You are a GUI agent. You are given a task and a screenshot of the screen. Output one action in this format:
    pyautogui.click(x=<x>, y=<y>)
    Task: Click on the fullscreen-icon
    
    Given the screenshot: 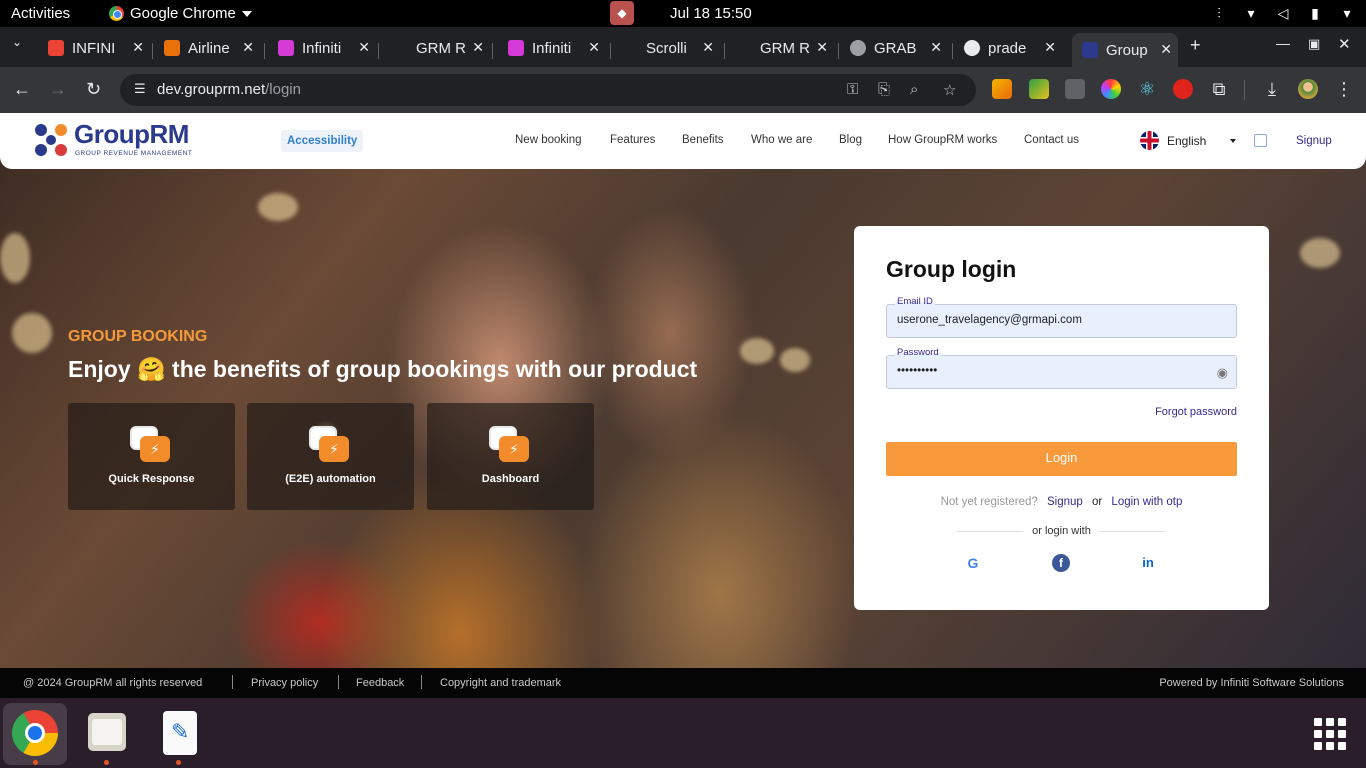 What is the action you would take?
    pyautogui.click(x=1260, y=140)
    